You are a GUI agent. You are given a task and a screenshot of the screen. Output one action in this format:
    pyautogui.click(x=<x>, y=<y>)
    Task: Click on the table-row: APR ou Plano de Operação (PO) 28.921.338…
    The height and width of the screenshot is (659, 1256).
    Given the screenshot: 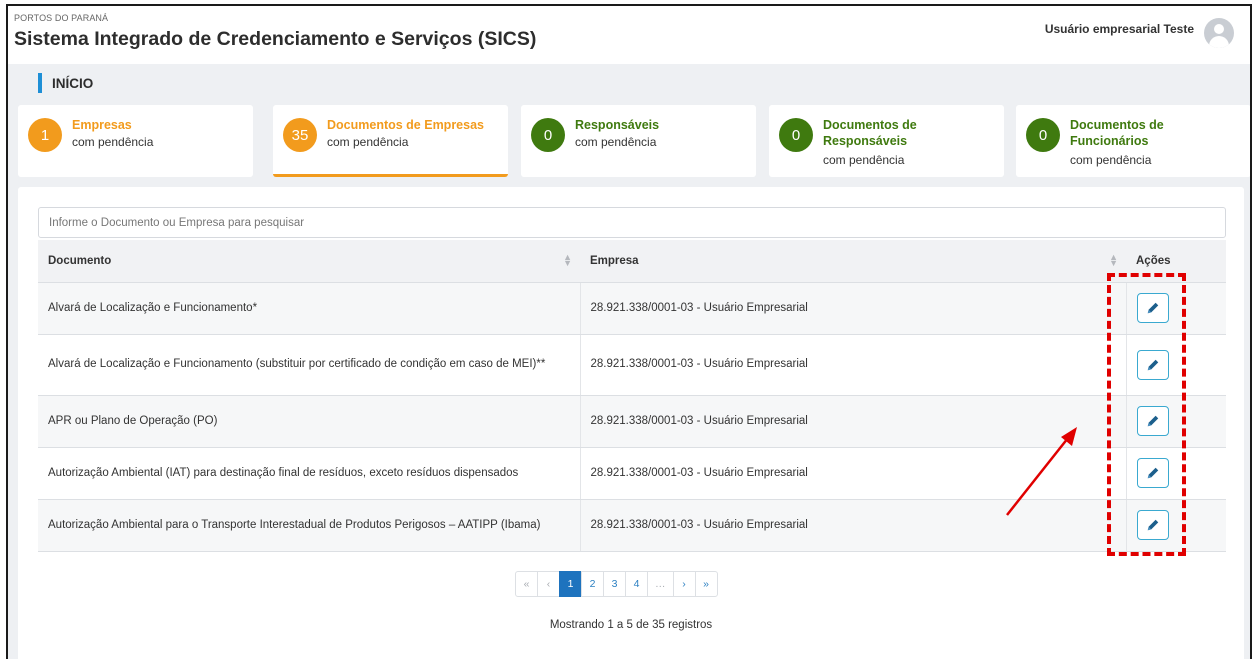 What is the action you would take?
    pyautogui.click(x=632, y=421)
    